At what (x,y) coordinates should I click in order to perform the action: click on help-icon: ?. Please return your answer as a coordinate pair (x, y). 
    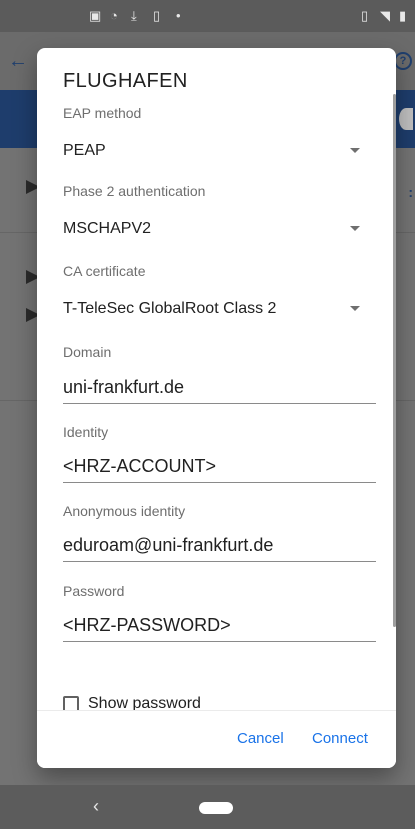
    Looking at the image, I should click on (403, 61).